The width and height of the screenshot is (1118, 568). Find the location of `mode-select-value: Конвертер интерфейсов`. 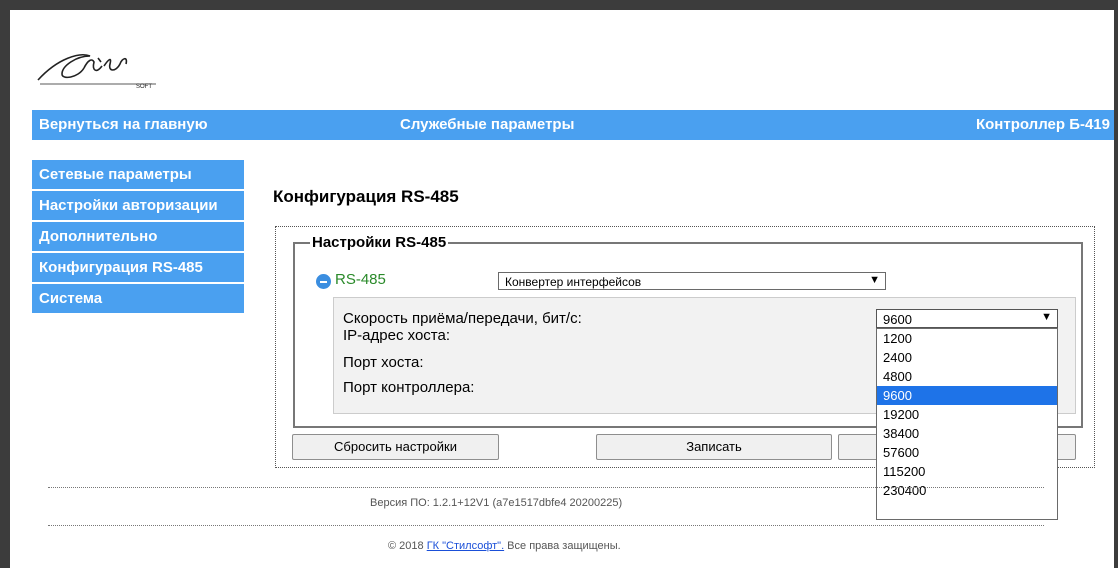

mode-select-value: Конвертер интерфейсов is located at coordinates (573, 282).